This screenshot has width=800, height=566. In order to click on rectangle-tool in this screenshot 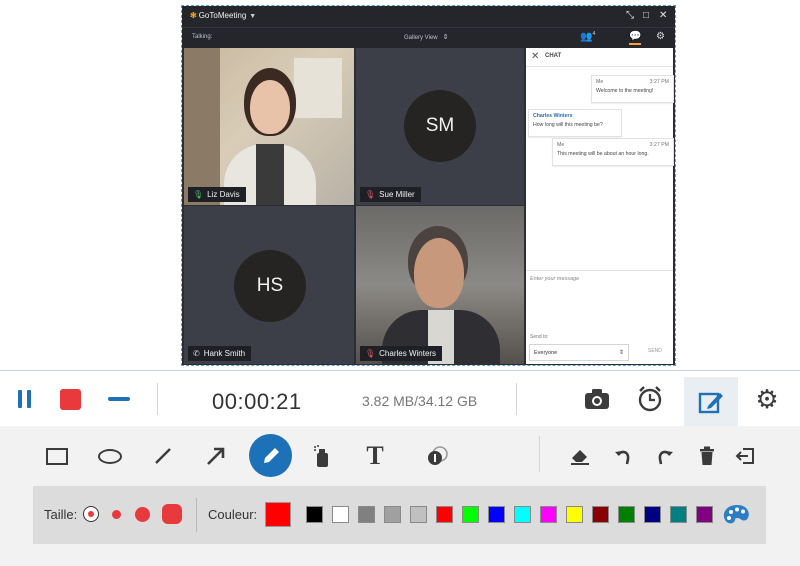, I will do `click(57, 456)`.